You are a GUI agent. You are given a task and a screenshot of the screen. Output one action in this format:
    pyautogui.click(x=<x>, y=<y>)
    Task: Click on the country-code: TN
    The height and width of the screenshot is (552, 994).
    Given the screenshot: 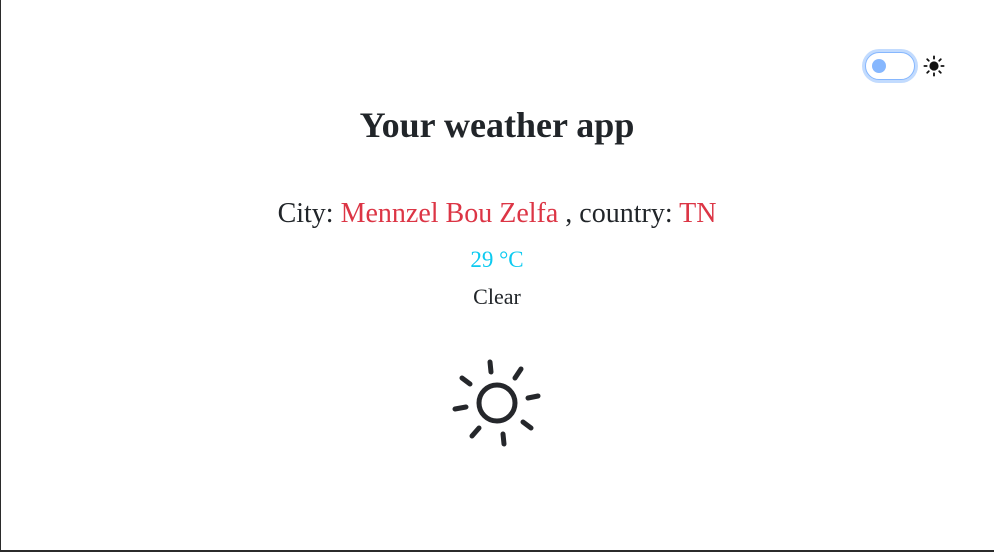 What is the action you would take?
    pyautogui.click(x=698, y=213)
    